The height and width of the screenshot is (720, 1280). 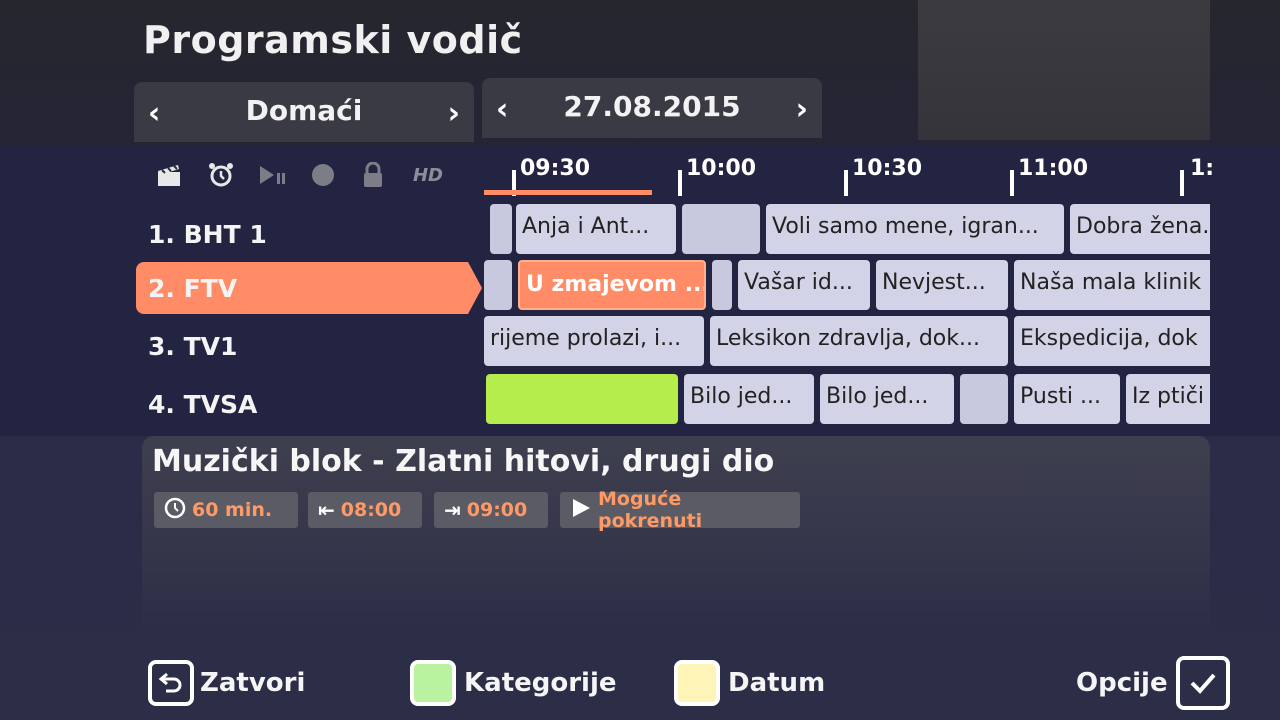 I want to click on play-pause-icon, so click(x=273, y=175).